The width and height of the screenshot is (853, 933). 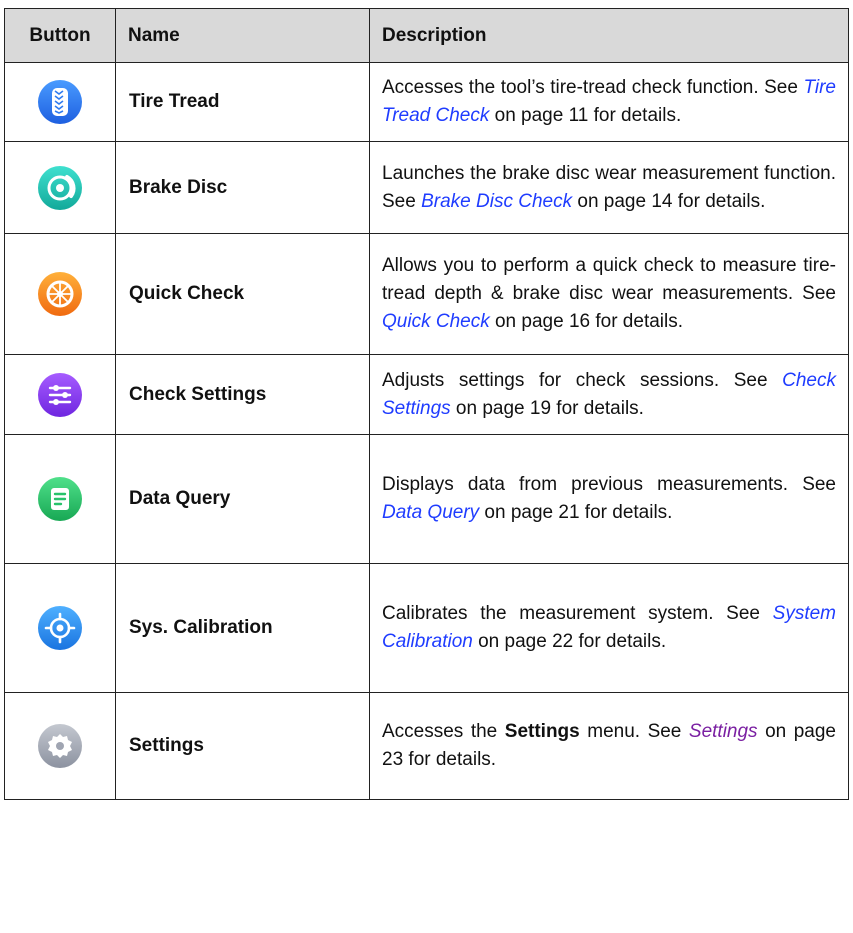 What do you see at coordinates (242, 294) in the screenshot?
I see `row-name: Quick Check` at bounding box center [242, 294].